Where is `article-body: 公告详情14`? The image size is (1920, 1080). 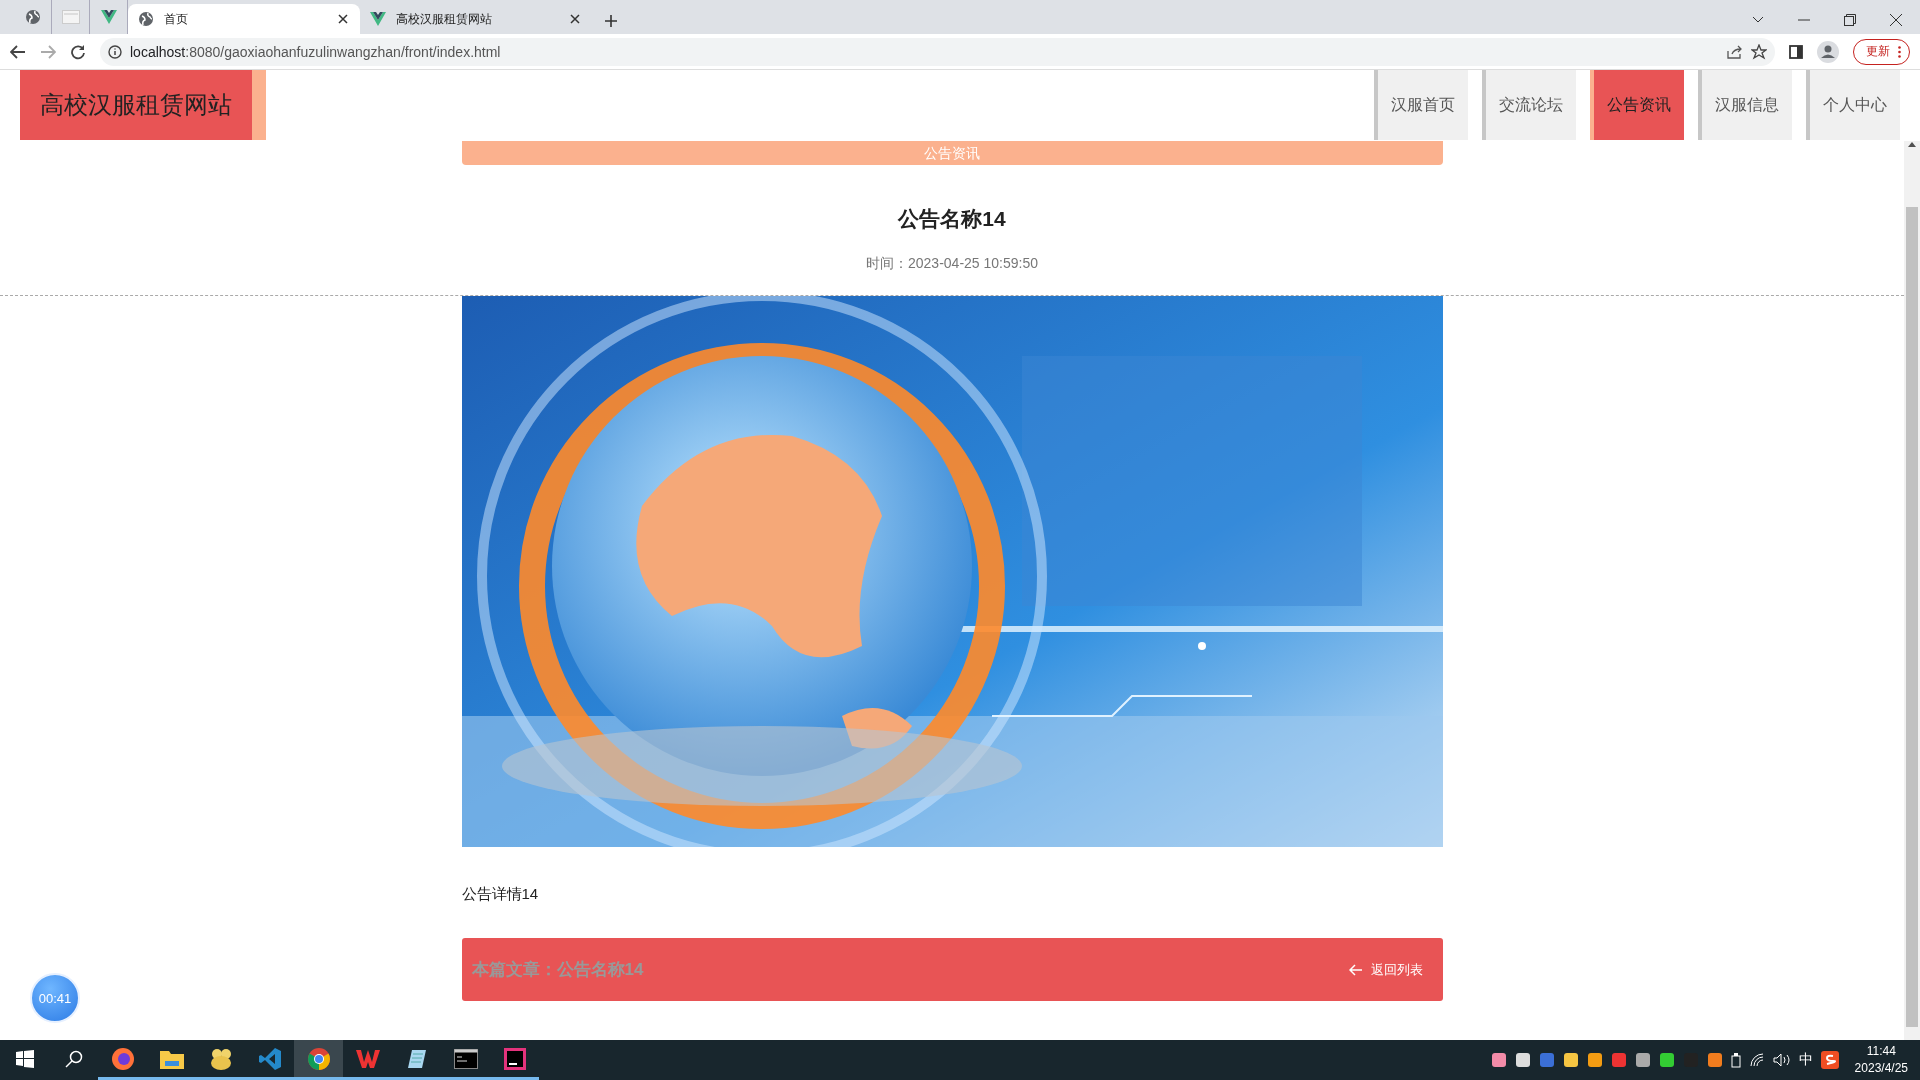 article-body: 公告详情14 is located at coordinates (500, 894).